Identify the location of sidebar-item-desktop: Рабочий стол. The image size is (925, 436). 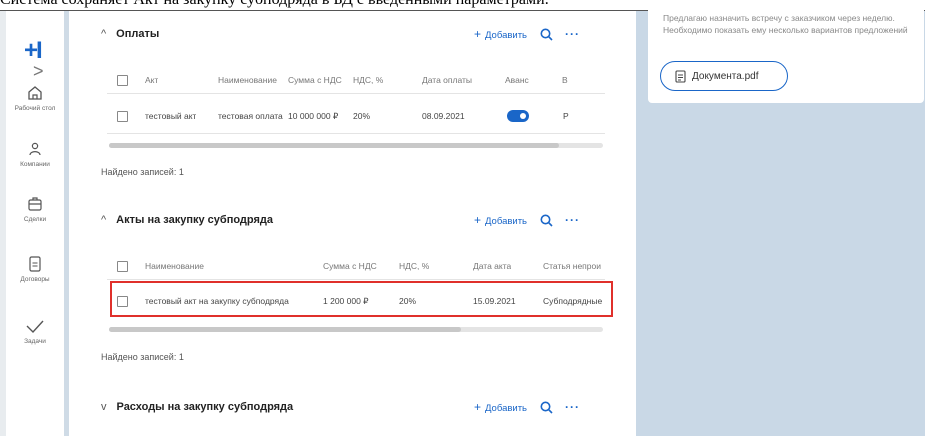
(35, 97).